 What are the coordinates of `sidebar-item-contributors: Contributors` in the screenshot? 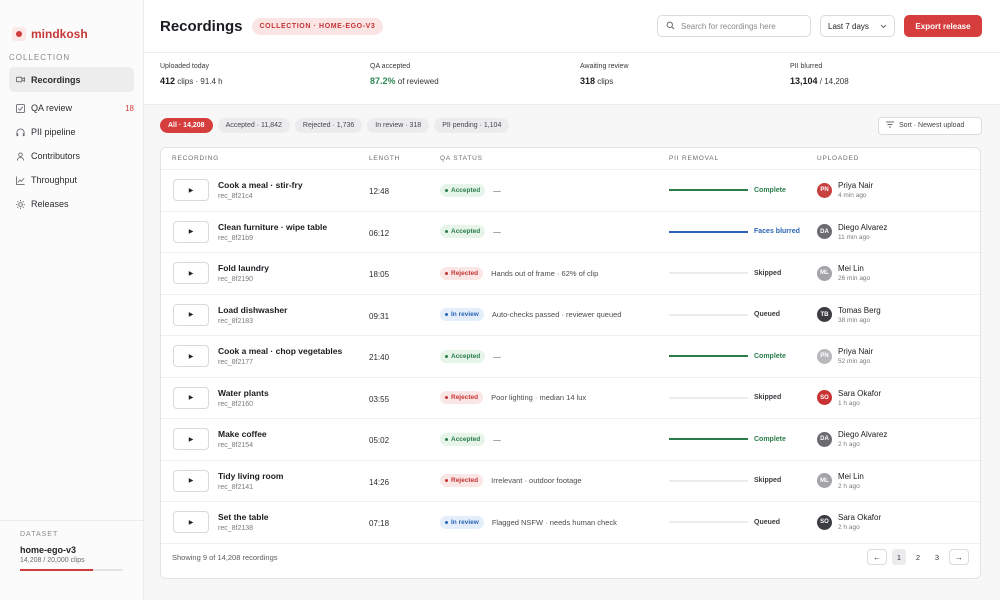 It's located at (71, 156).